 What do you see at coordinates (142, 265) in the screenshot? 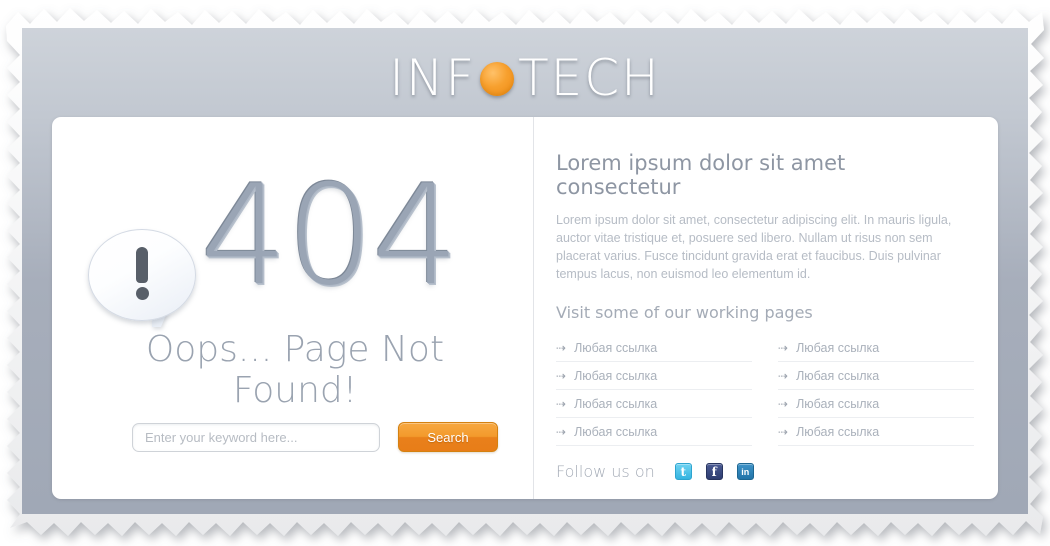
I see `exclamation-bar` at bounding box center [142, 265].